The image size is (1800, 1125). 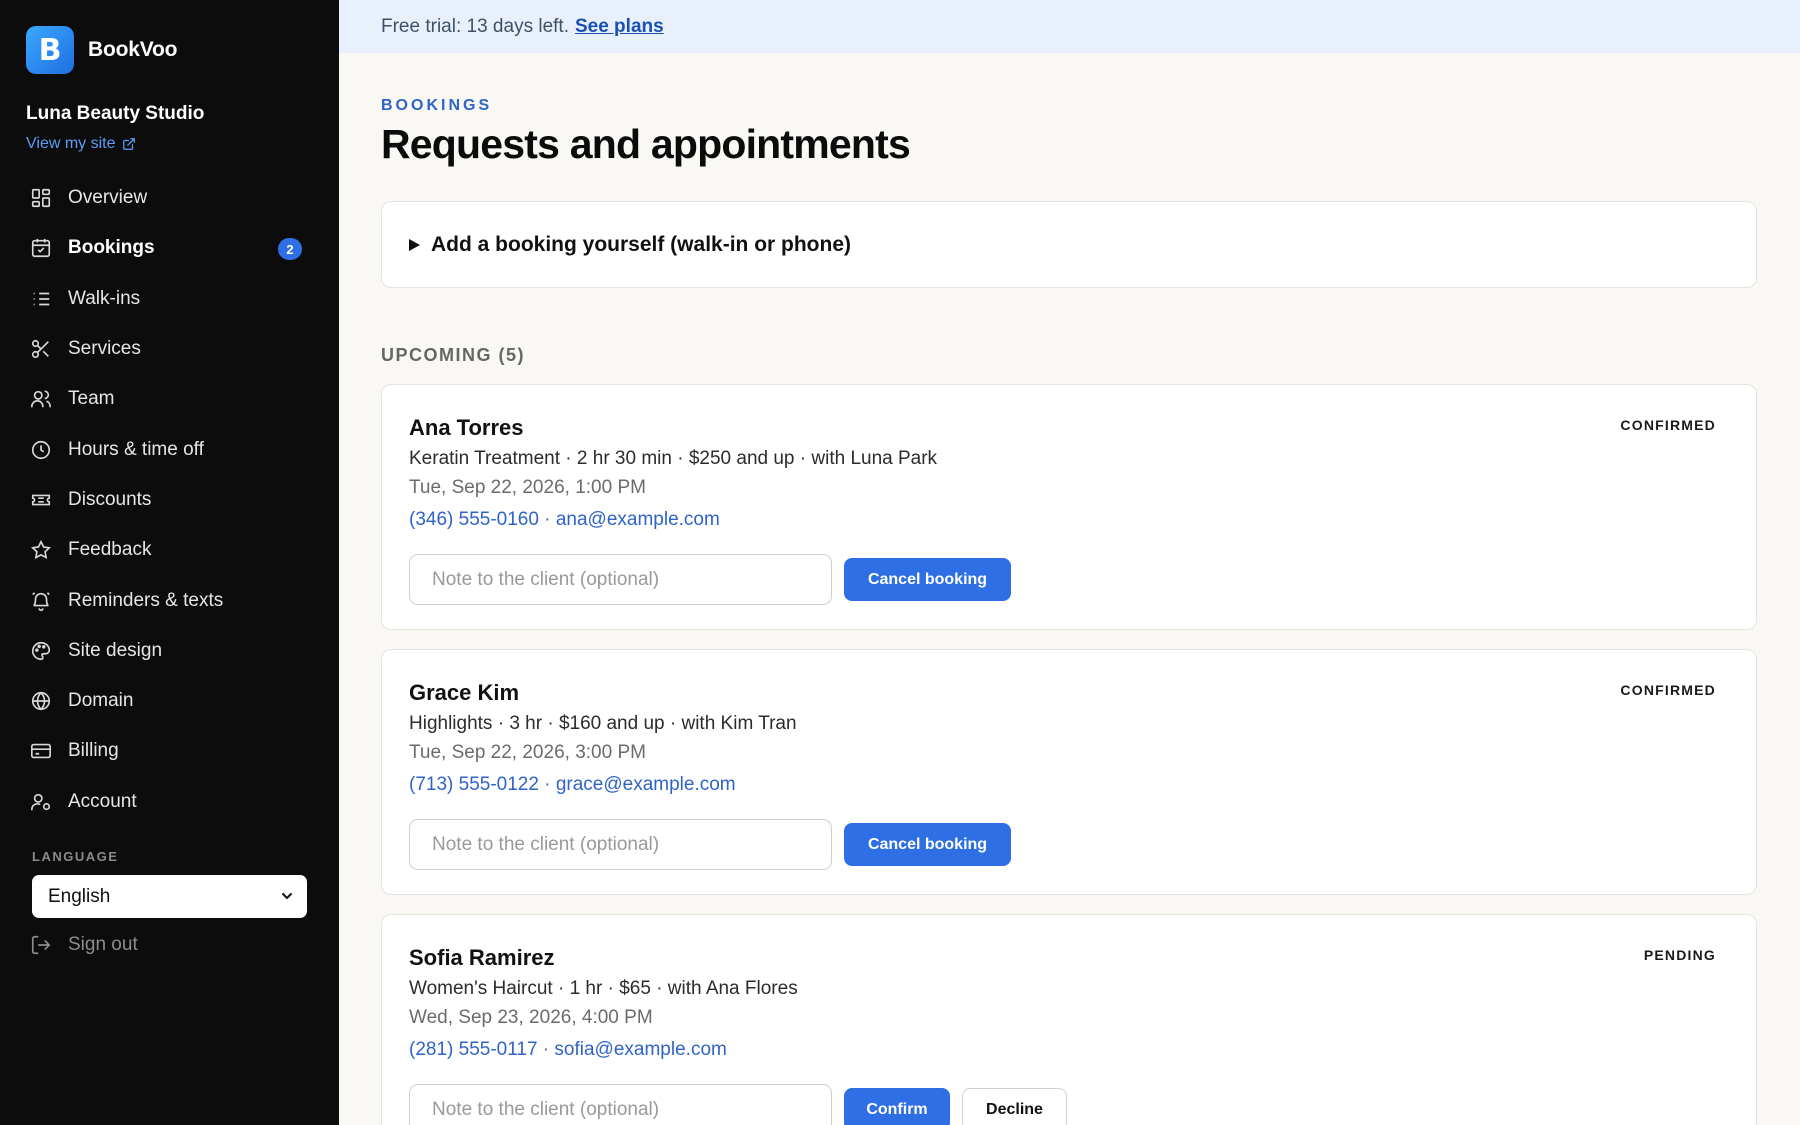 What do you see at coordinates (41, 349) in the screenshot?
I see `scissors-icon` at bounding box center [41, 349].